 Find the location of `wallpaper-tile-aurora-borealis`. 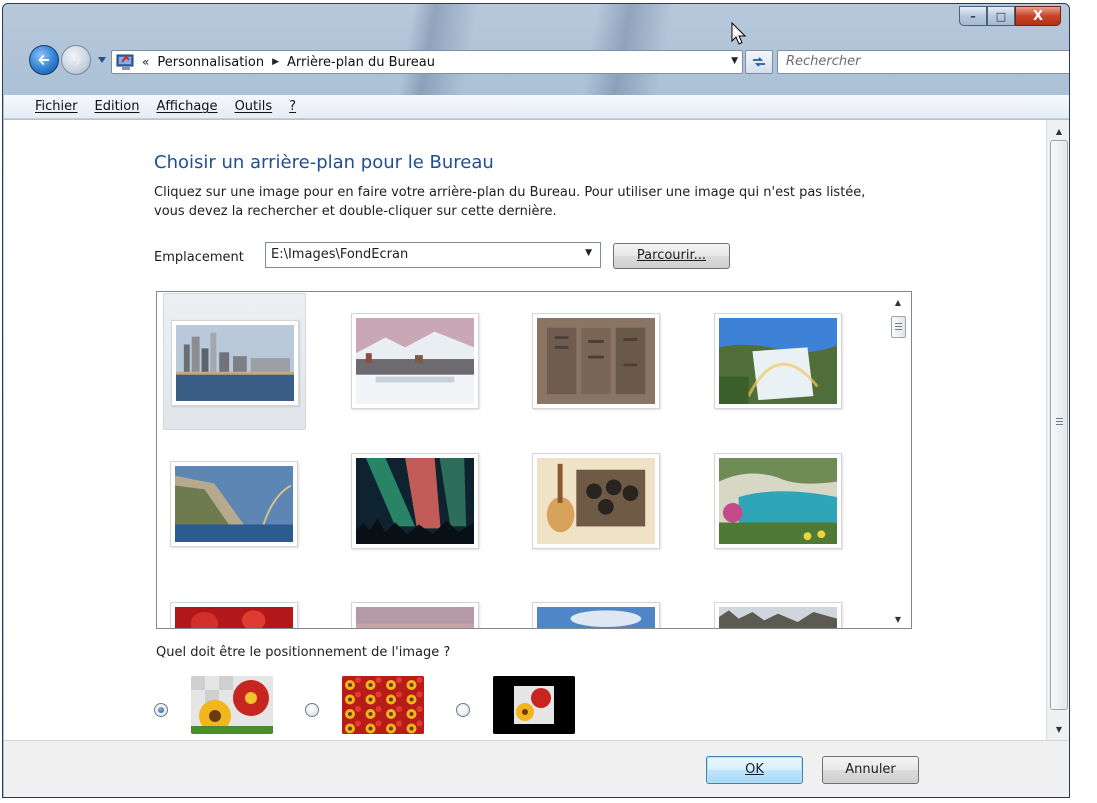

wallpaper-tile-aurora-borealis is located at coordinates (417, 512).